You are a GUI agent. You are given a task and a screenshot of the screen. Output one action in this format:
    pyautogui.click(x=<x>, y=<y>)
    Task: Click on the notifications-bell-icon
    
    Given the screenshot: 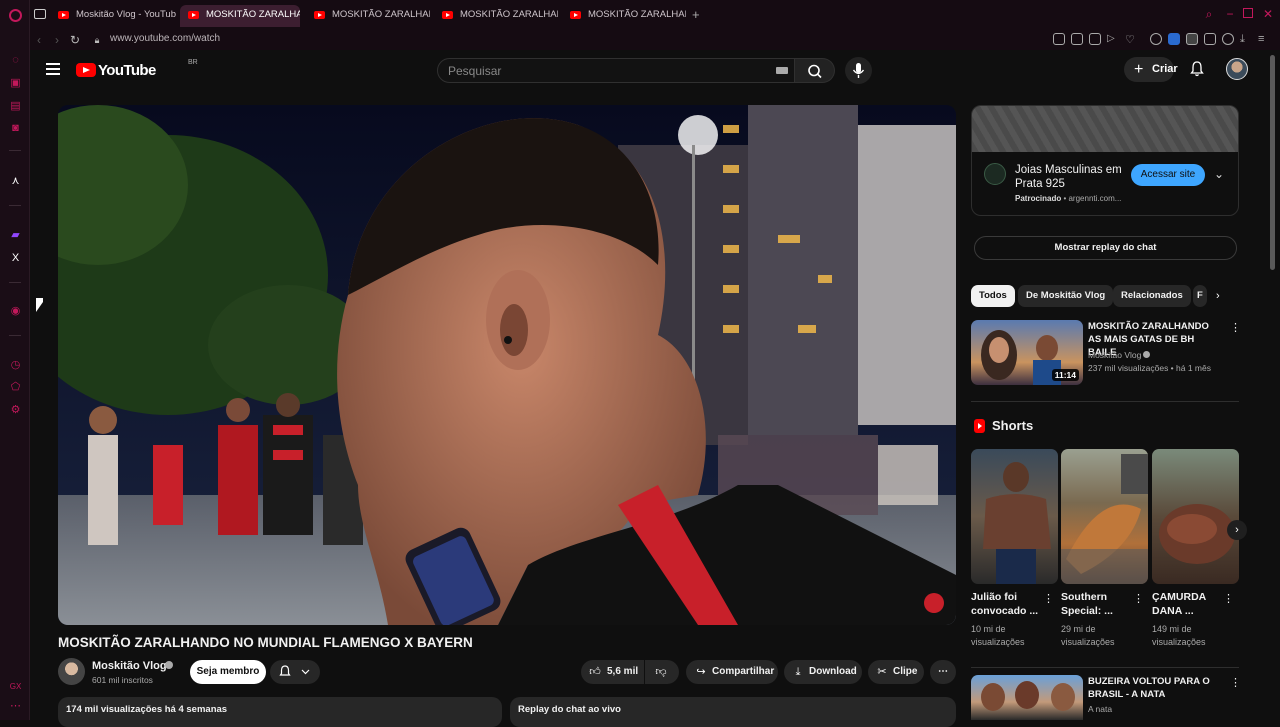 What is the action you would take?
    pyautogui.click(x=1197, y=69)
    